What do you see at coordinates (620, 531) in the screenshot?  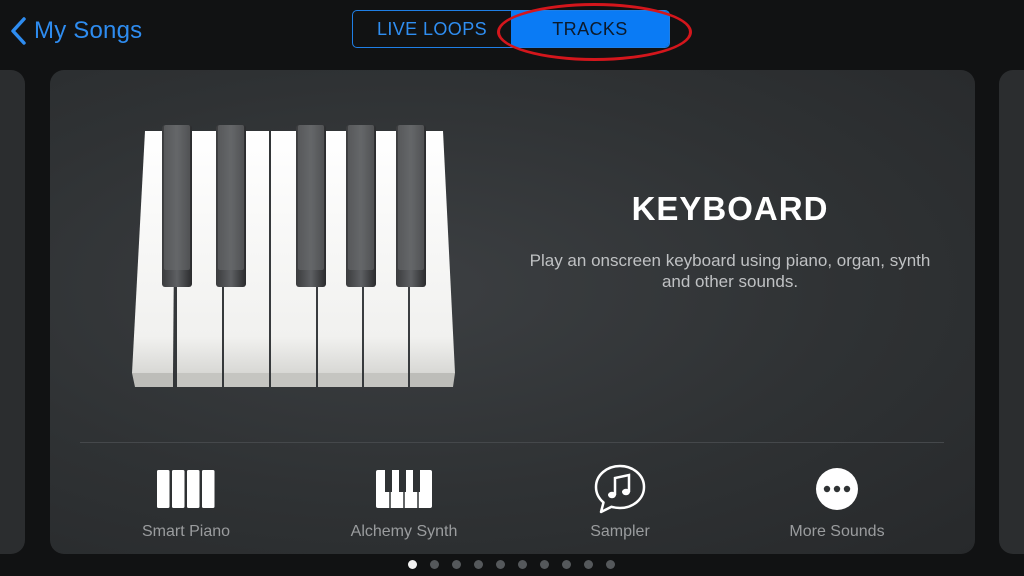 I see `option-label: Sampler` at bounding box center [620, 531].